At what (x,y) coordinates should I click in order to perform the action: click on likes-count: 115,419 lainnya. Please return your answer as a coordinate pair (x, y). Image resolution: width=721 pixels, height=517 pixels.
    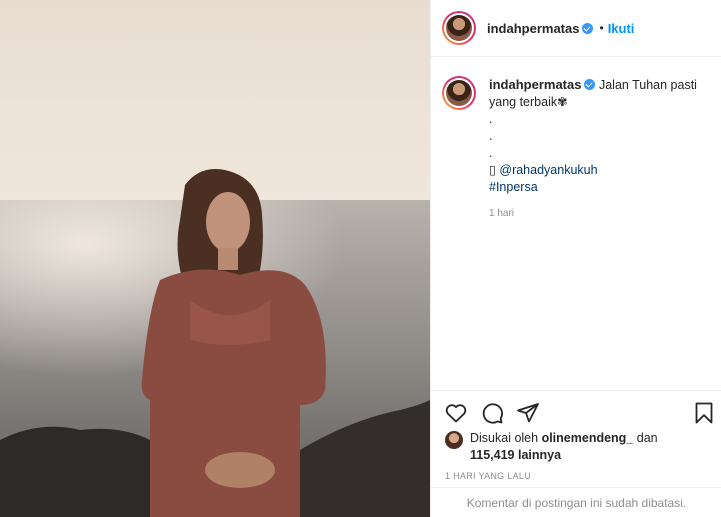
    Looking at the image, I should click on (515, 455).